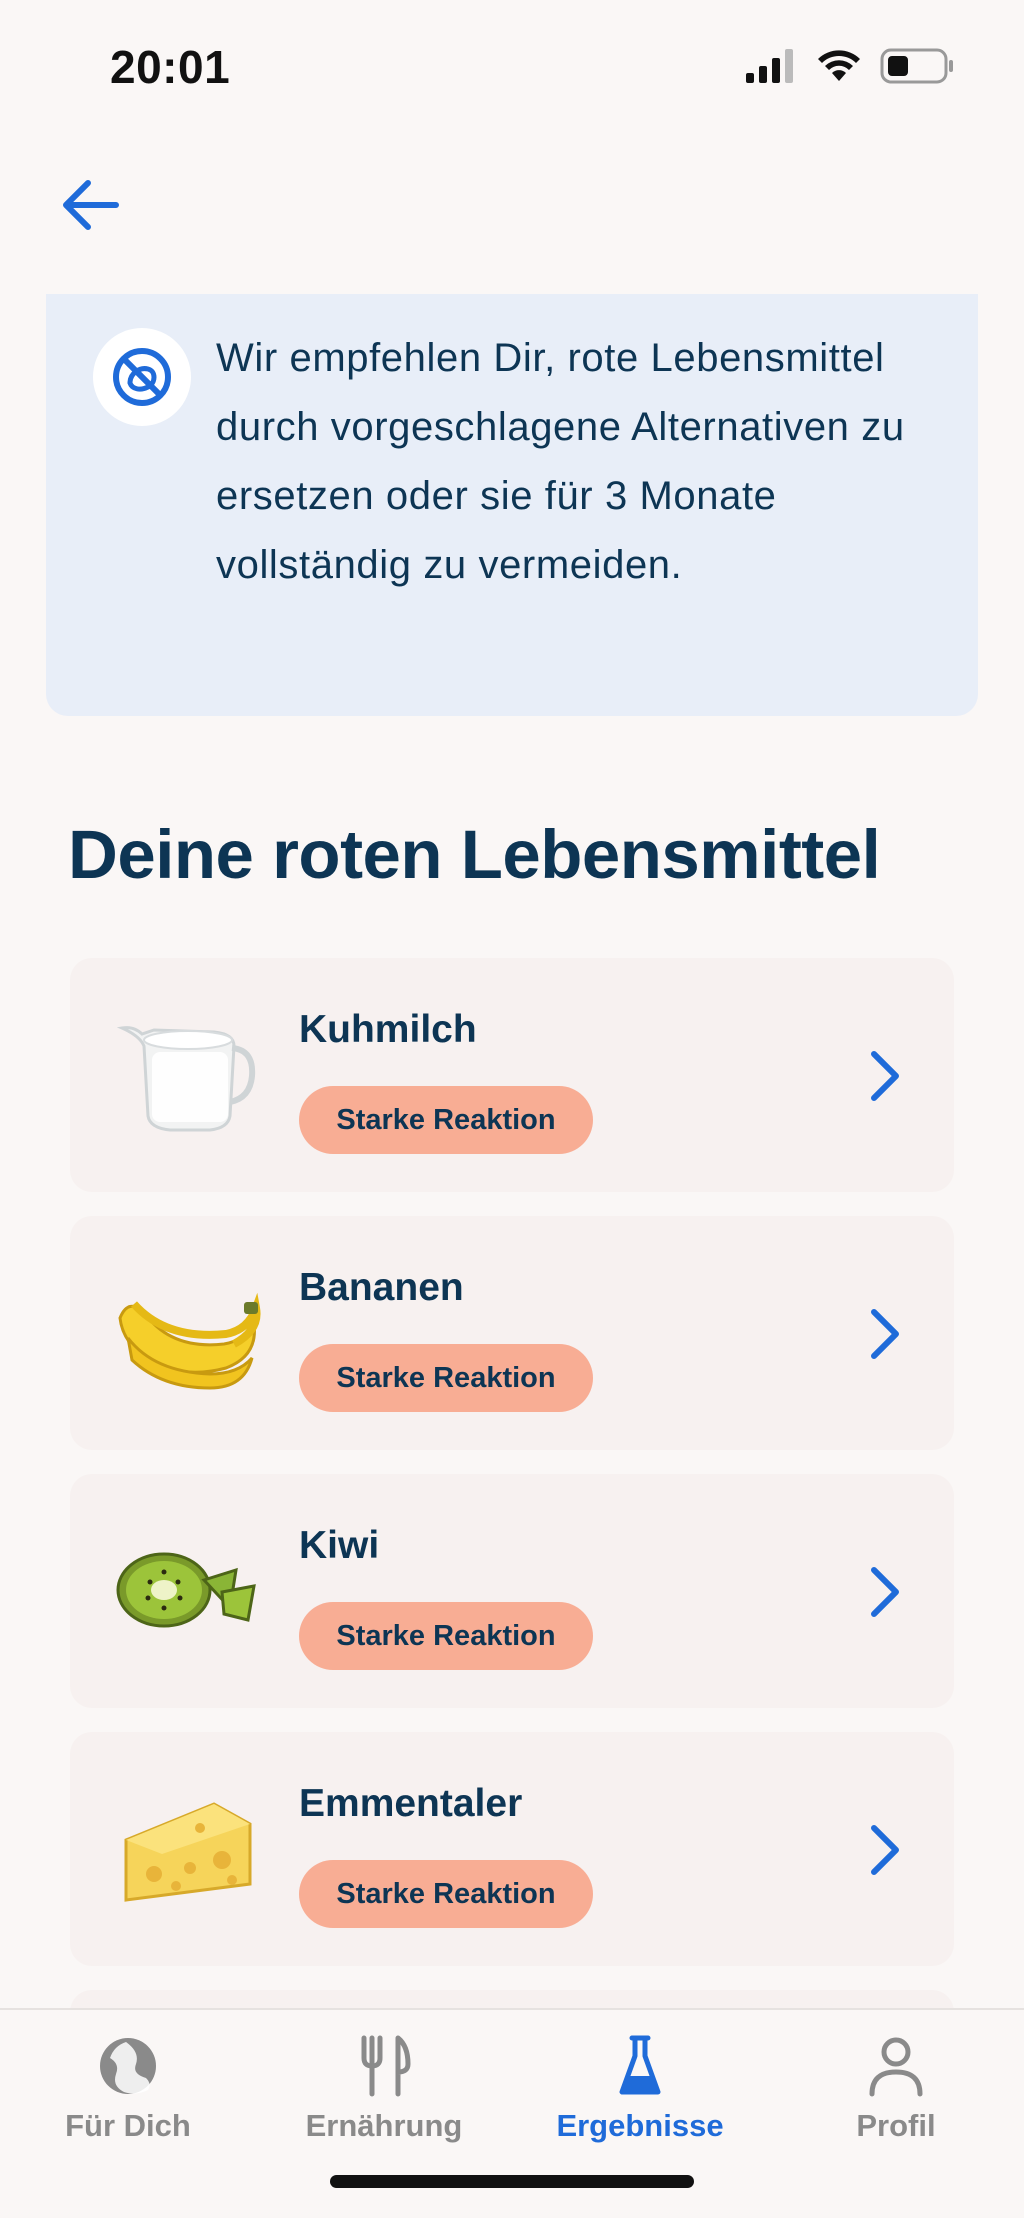 The image size is (1024, 2218). What do you see at coordinates (386, 2066) in the screenshot?
I see `fork-knife-icon` at bounding box center [386, 2066].